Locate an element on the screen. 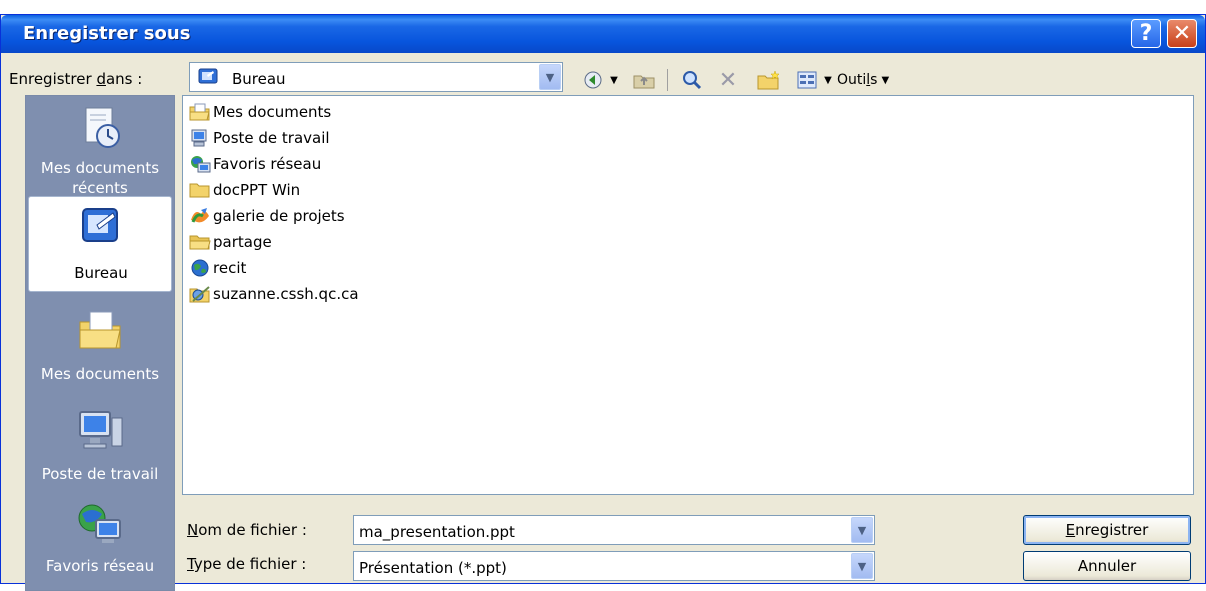  cancel-button: Annuler is located at coordinates (1107, 566).